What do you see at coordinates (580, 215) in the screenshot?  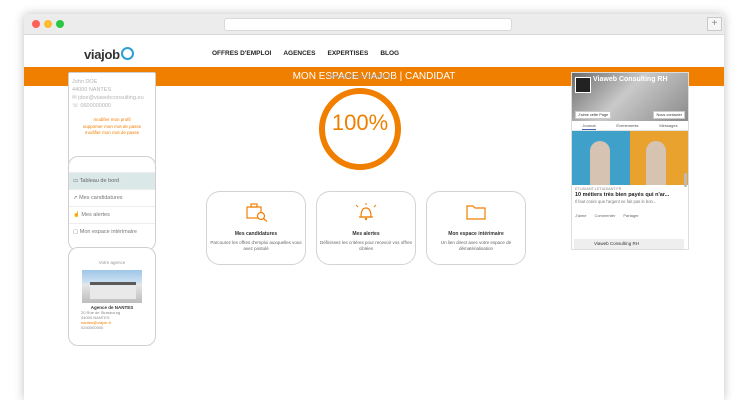 I see `fb-like-action: J'aime` at bounding box center [580, 215].